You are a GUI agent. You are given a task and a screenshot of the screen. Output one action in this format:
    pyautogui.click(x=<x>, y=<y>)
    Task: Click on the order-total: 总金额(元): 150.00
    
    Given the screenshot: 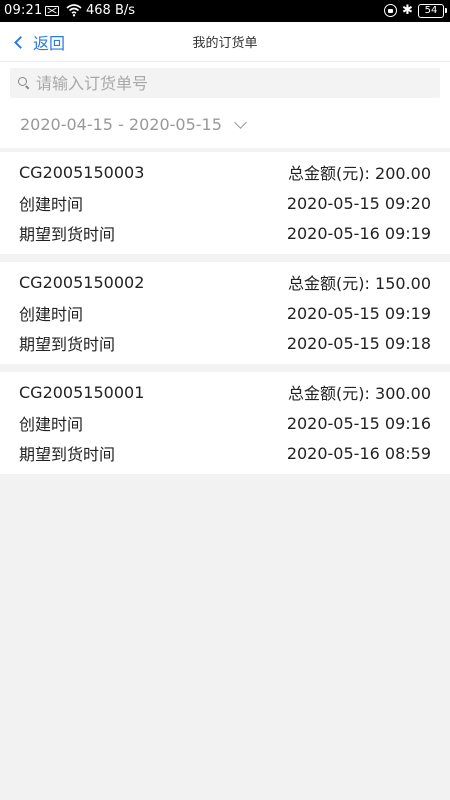 What is the action you would take?
    pyautogui.click(x=359, y=283)
    